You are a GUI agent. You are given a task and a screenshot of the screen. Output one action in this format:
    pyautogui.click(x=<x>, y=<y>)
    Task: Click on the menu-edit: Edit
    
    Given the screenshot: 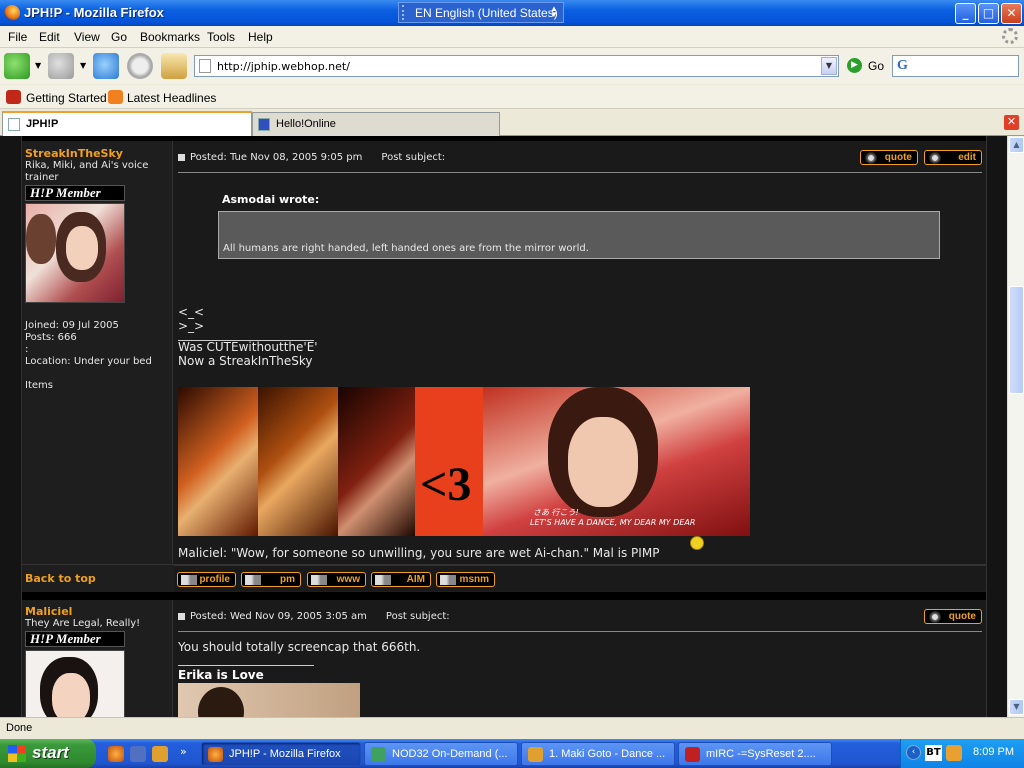 What is the action you would take?
    pyautogui.click(x=49, y=37)
    